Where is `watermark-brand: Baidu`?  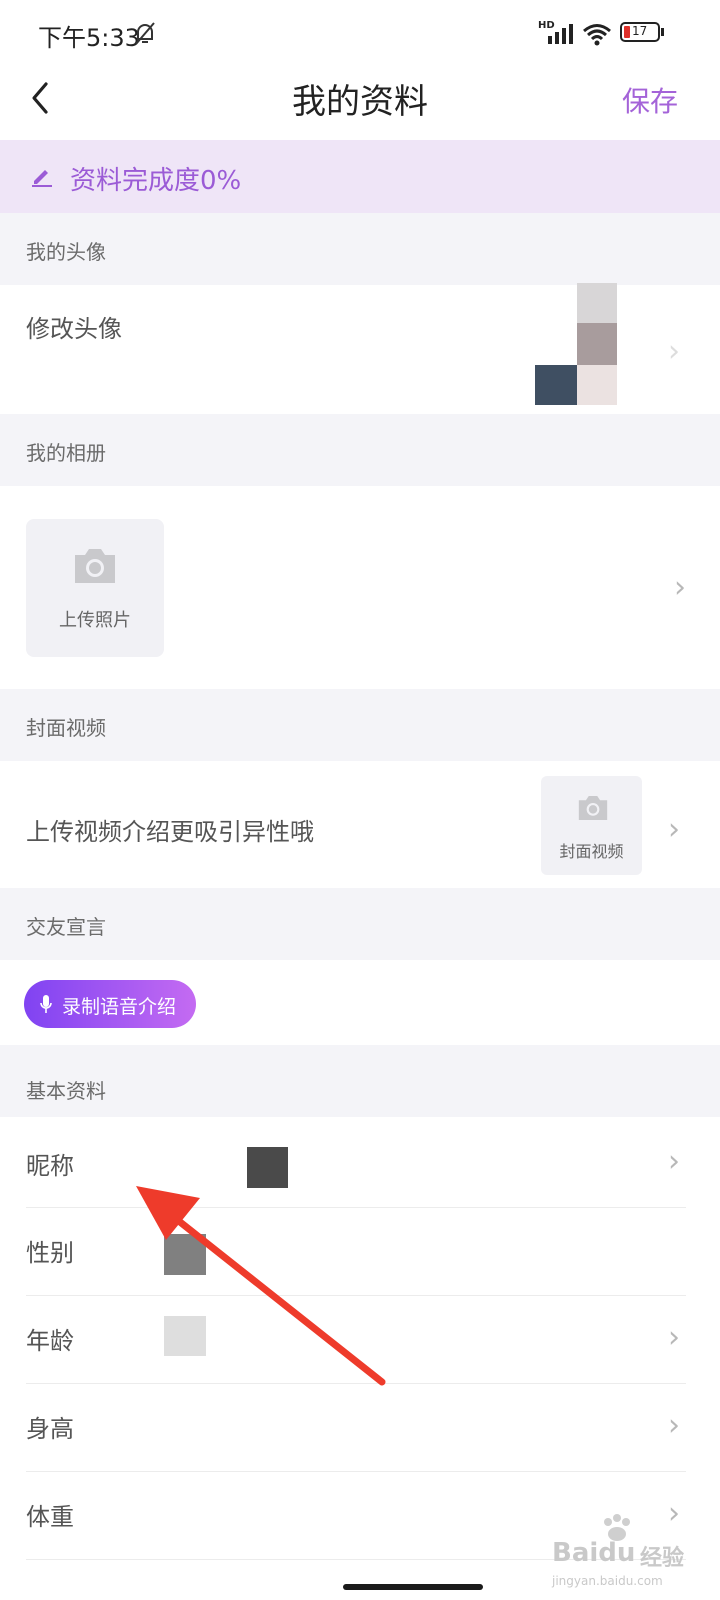
watermark-brand: Baidu is located at coordinates (594, 1553).